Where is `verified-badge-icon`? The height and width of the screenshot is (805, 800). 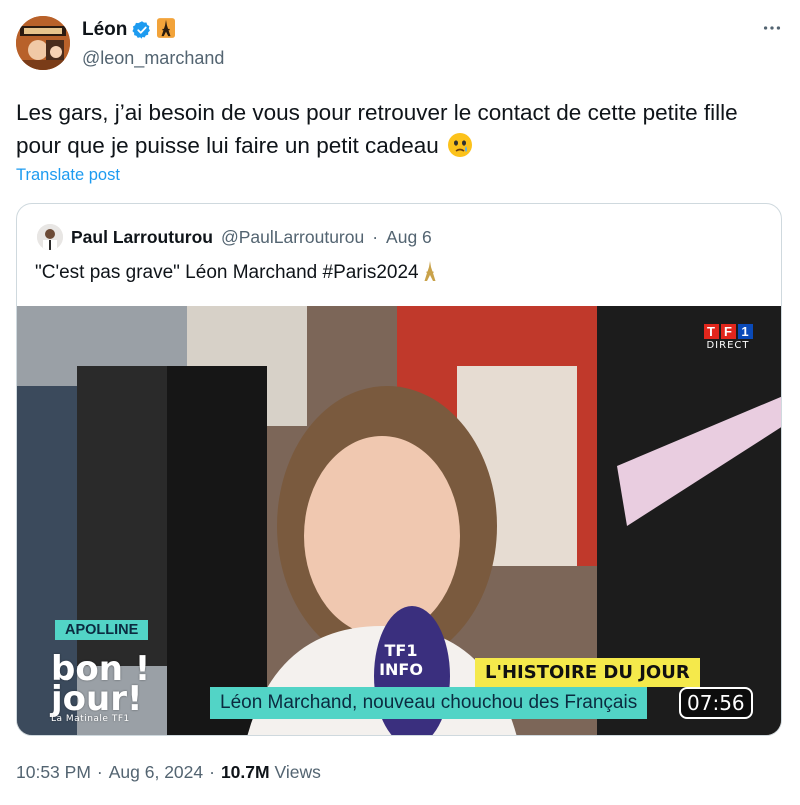
verified-badge-icon is located at coordinates (142, 30).